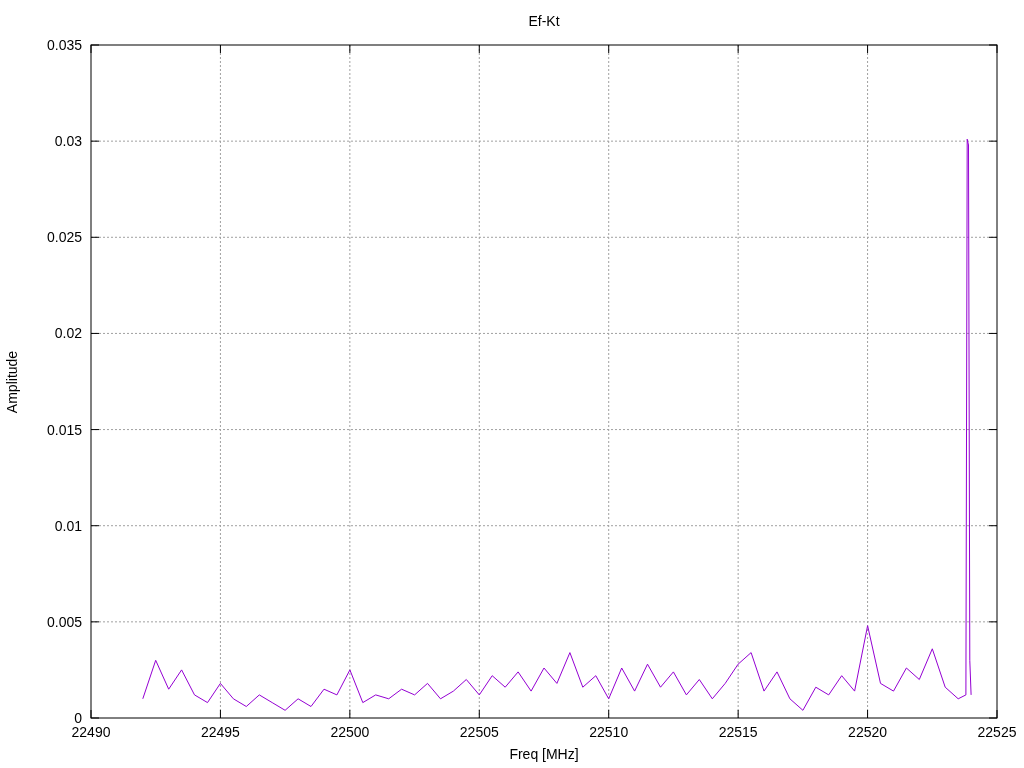 The height and width of the screenshot is (768, 1024). Describe the element at coordinates (91, 732) in the screenshot. I see `tick-label: 22490` at that location.